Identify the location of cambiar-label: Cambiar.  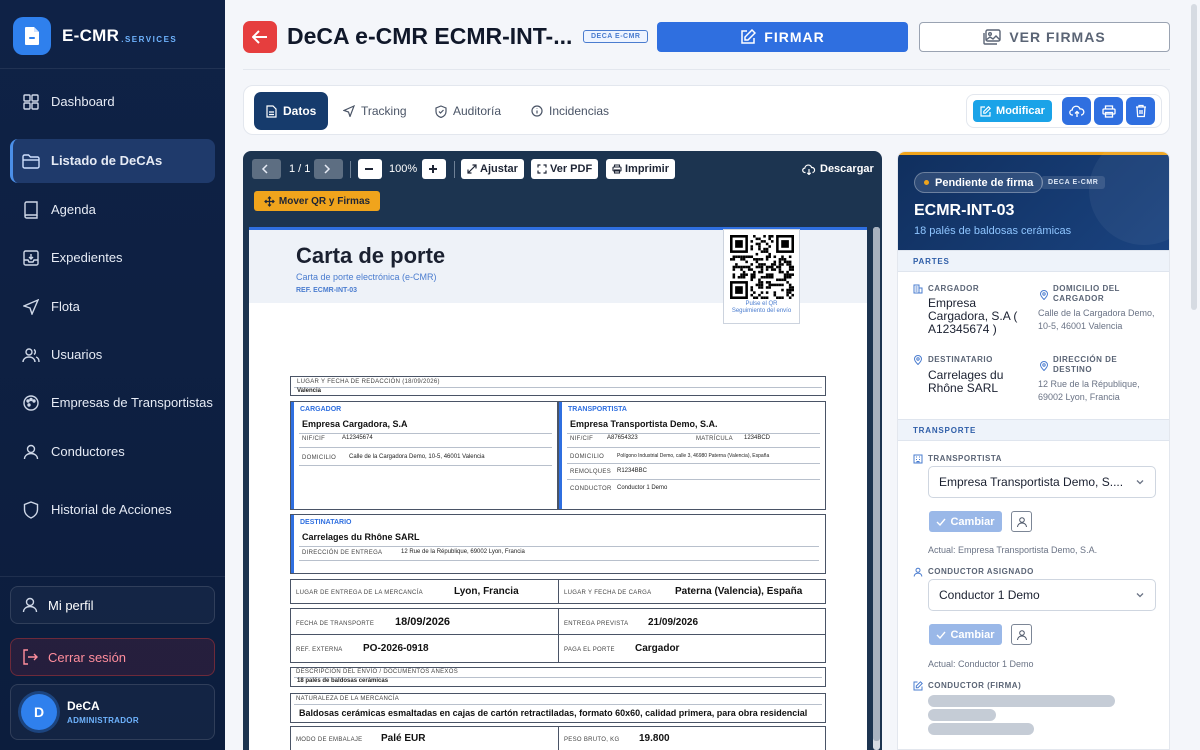
(972, 634).